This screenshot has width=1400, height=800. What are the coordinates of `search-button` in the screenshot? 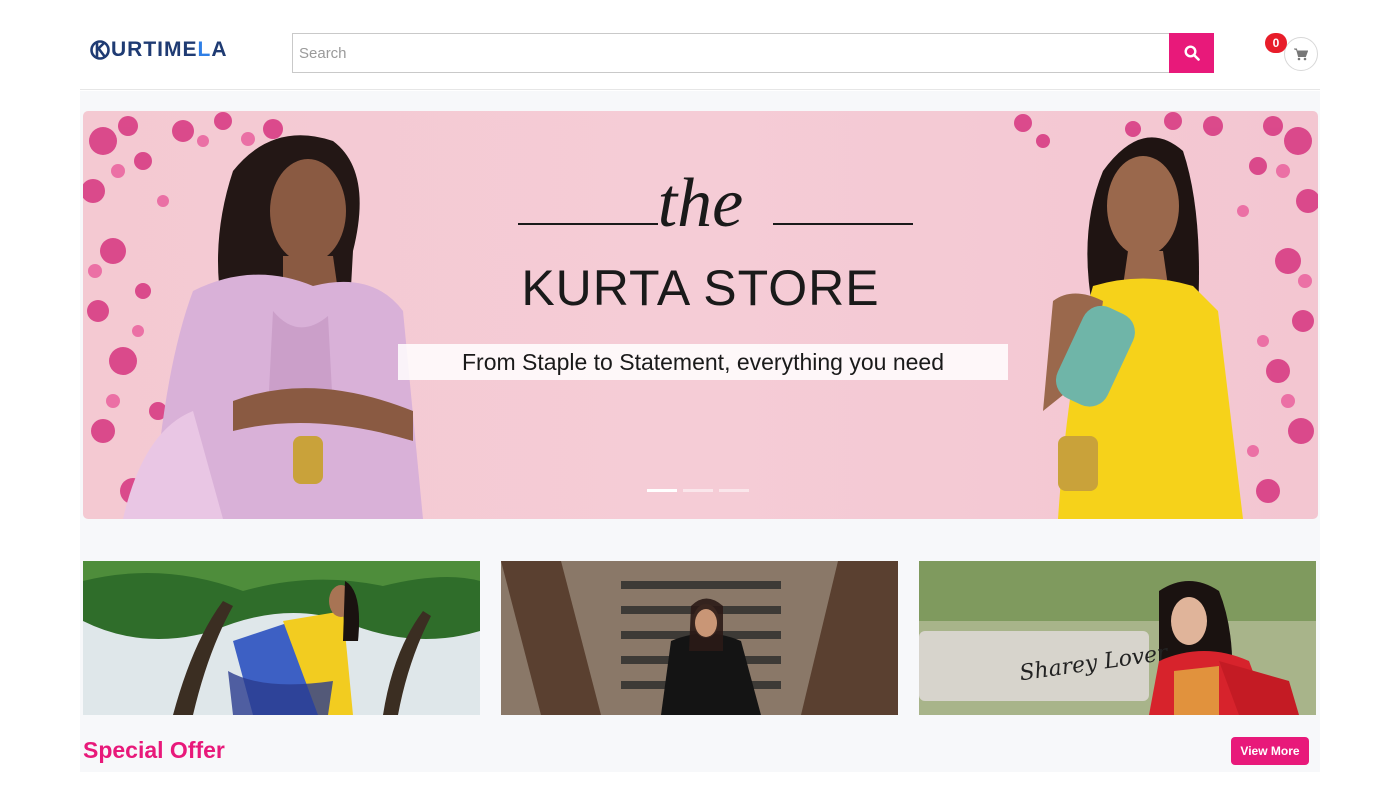 It's located at (1191, 53).